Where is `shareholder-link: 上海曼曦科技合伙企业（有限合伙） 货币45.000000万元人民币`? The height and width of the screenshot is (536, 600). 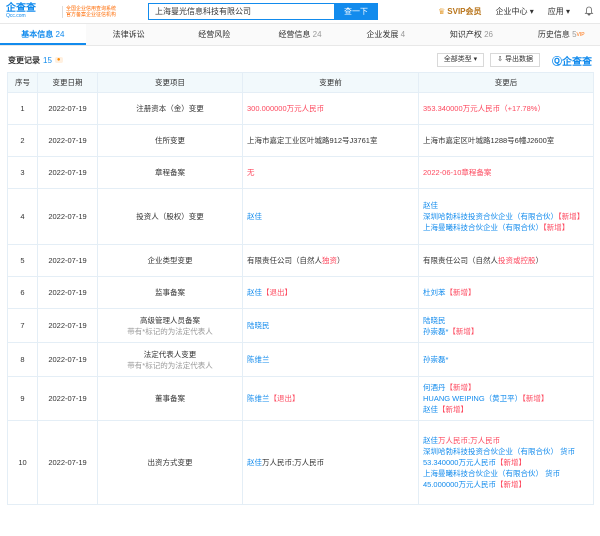 shareholder-link: 上海曼曦科技合伙企业（有限合伙） 货币45.000000万元人民币 is located at coordinates (491, 479).